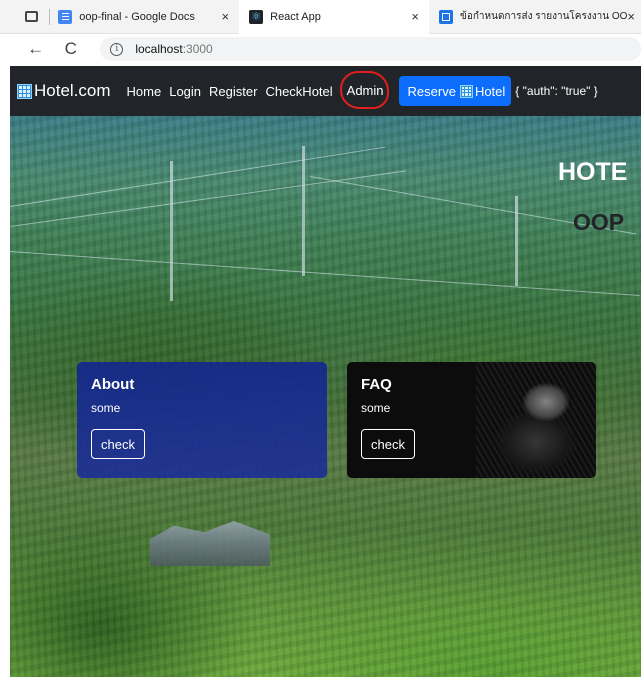  What do you see at coordinates (113, 384) in the screenshot?
I see `card-title: About` at bounding box center [113, 384].